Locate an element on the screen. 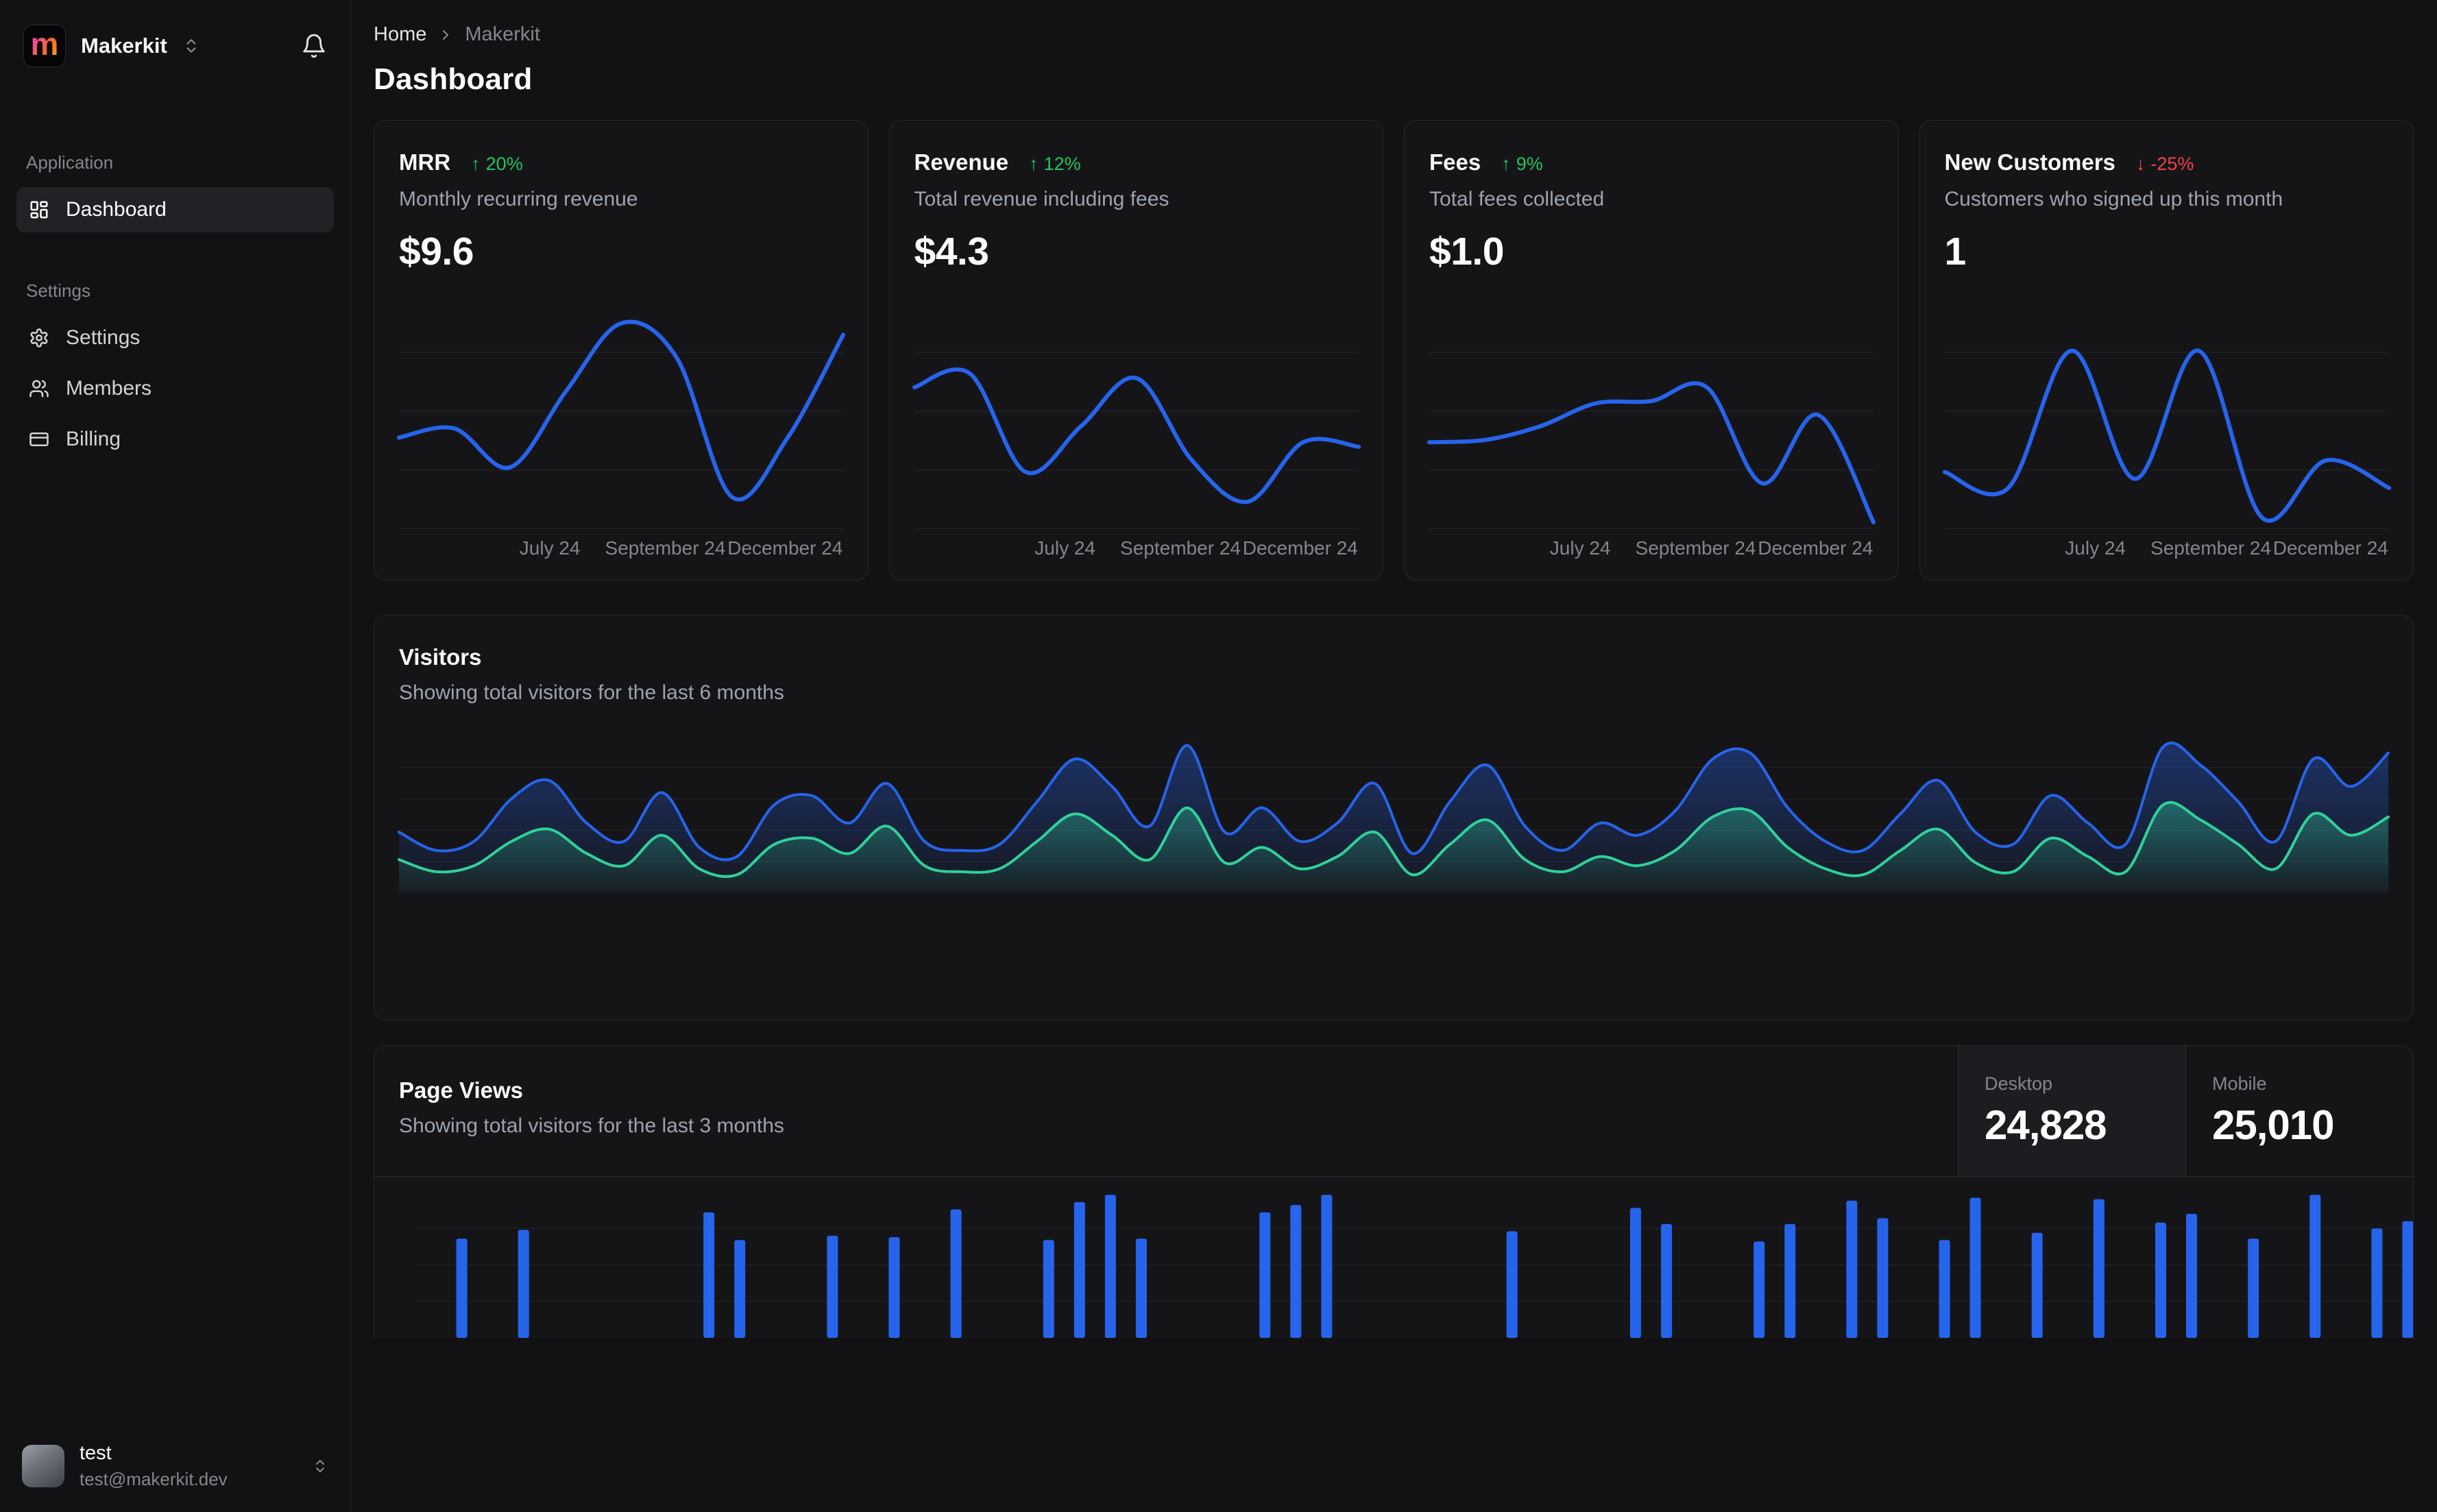  revenue-sparkline-chart is located at coordinates (1136, 411).